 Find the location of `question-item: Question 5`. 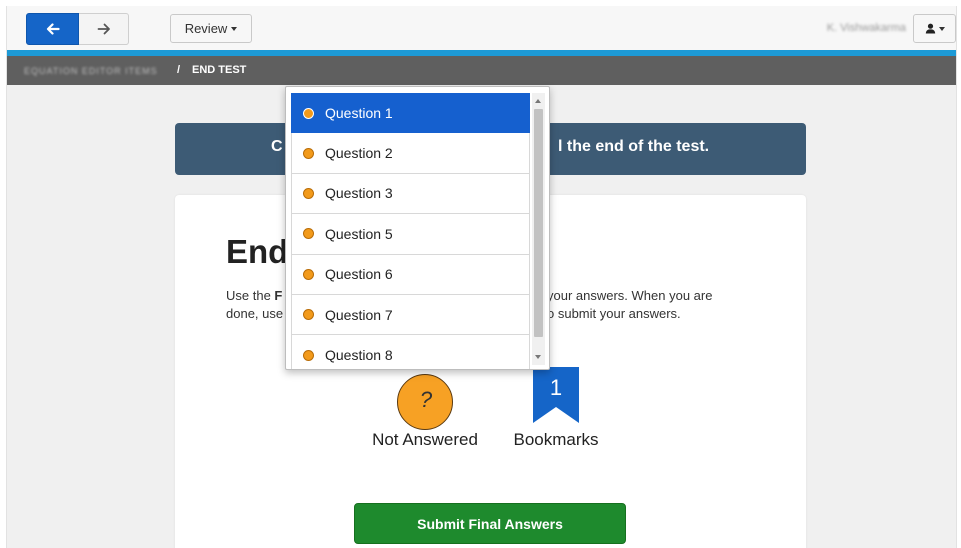

question-item: Question 5 is located at coordinates (410, 234).